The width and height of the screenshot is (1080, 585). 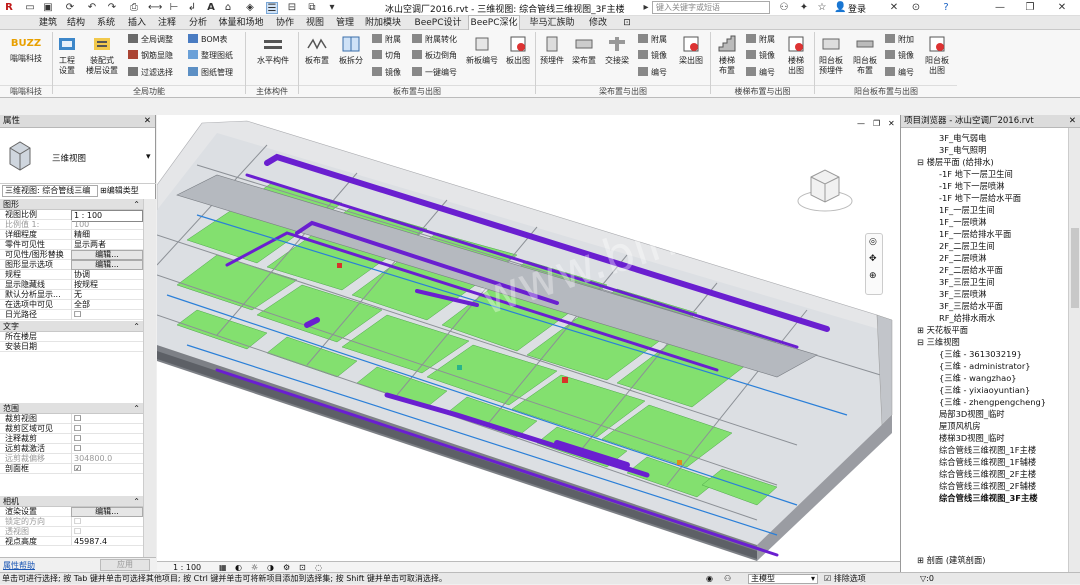 What do you see at coordinates (228, 8) in the screenshot?
I see `3d-view-icon: ⌂` at bounding box center [228, 8].